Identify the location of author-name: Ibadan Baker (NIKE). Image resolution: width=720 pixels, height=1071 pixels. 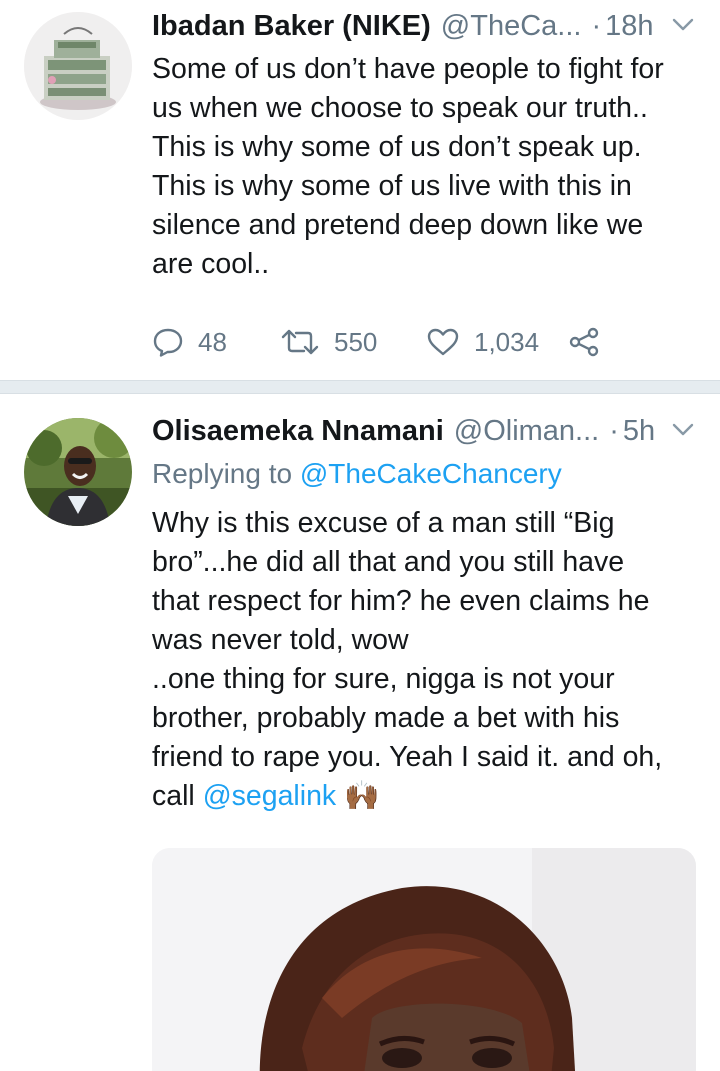
(291, 26).